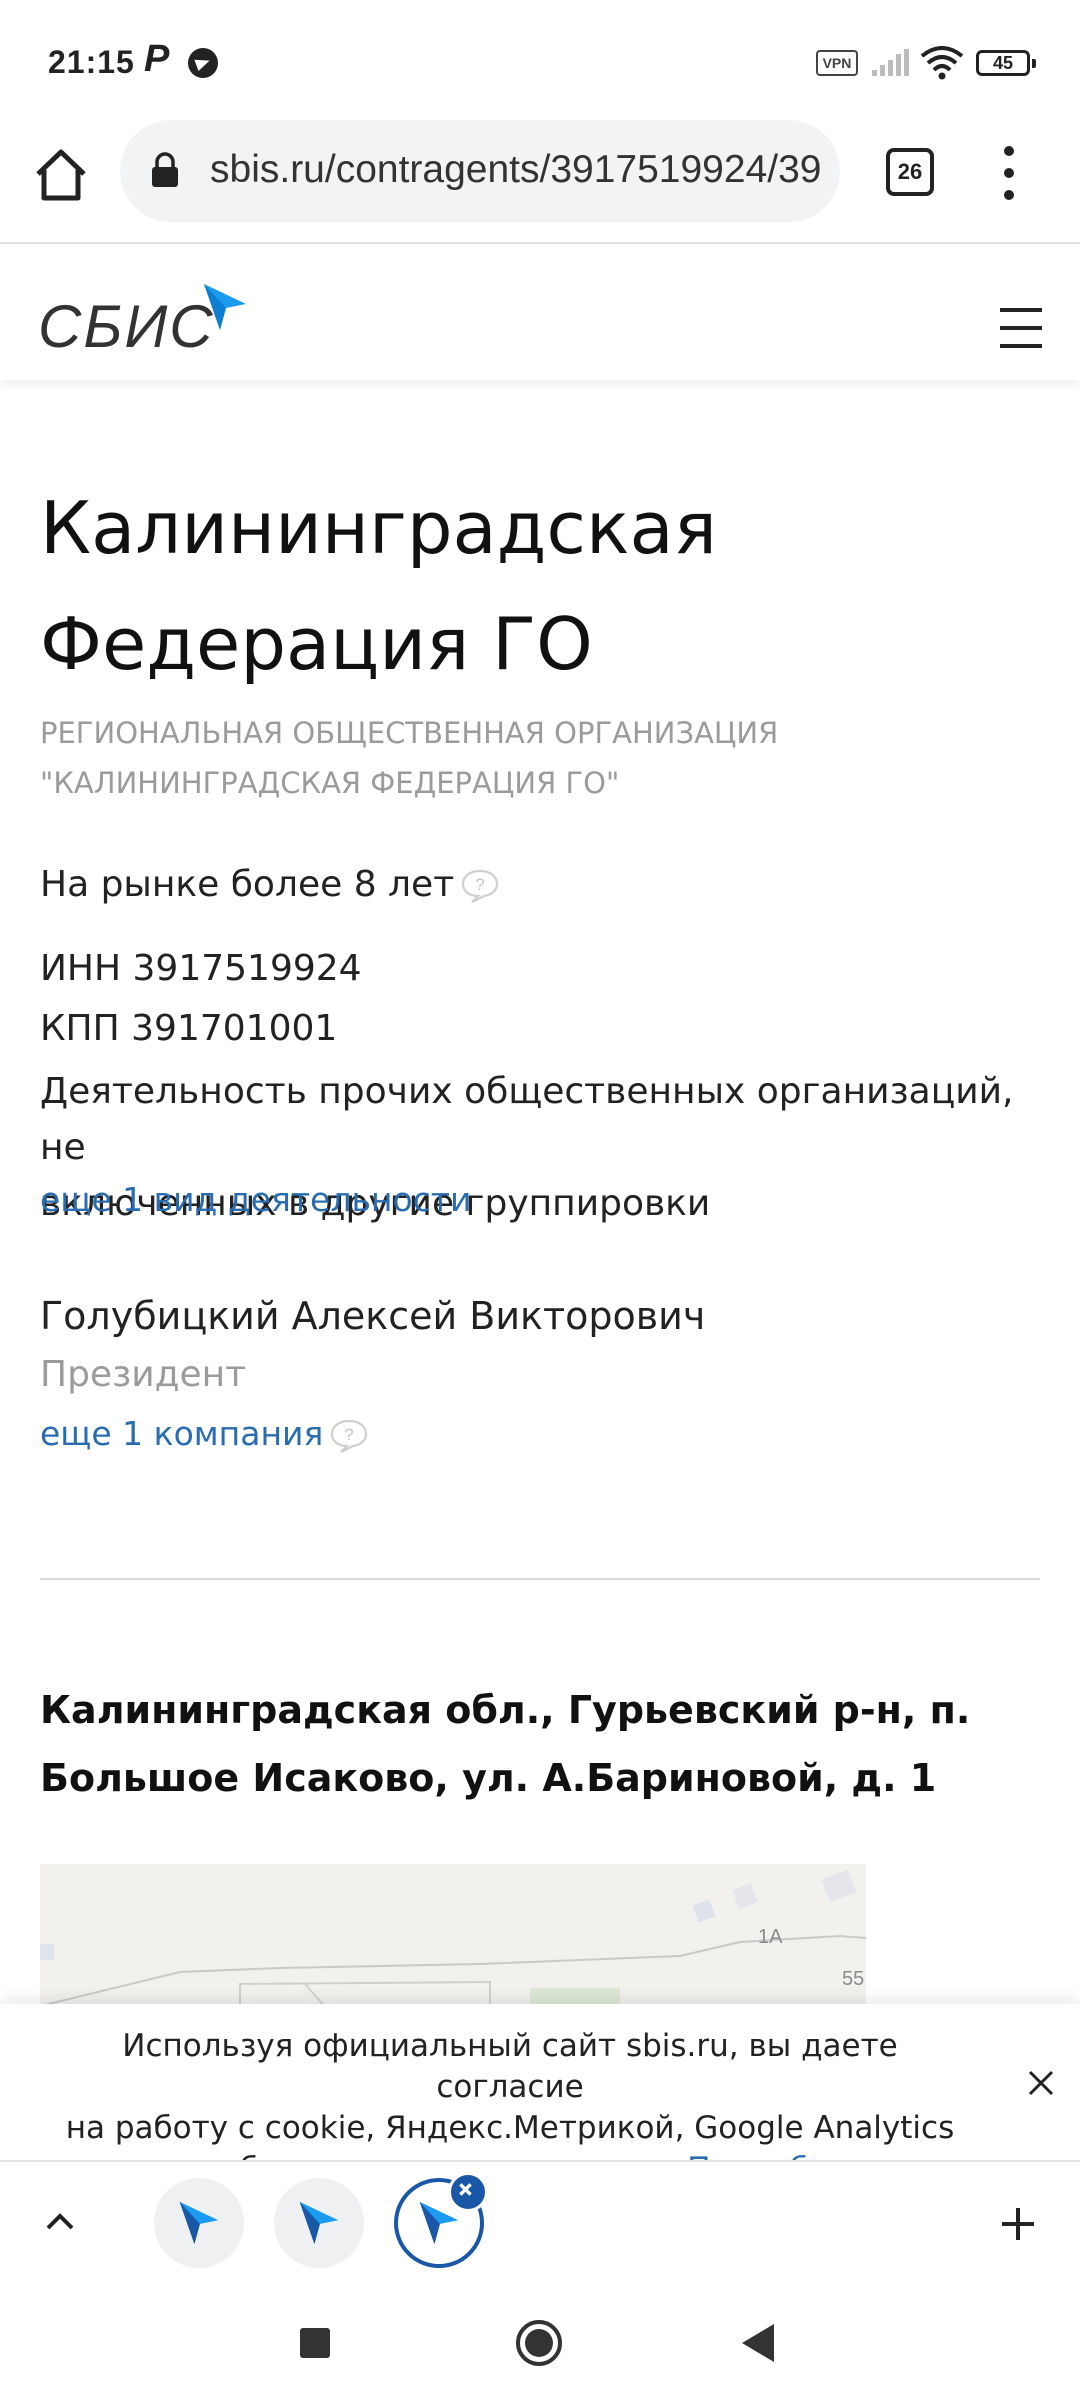 The height and width of the screenshot is (2400, 1080). Describe the element at coordinates (181, 1433) in the screenshot. I see `more-company-link: еще 1 компания` at that location.